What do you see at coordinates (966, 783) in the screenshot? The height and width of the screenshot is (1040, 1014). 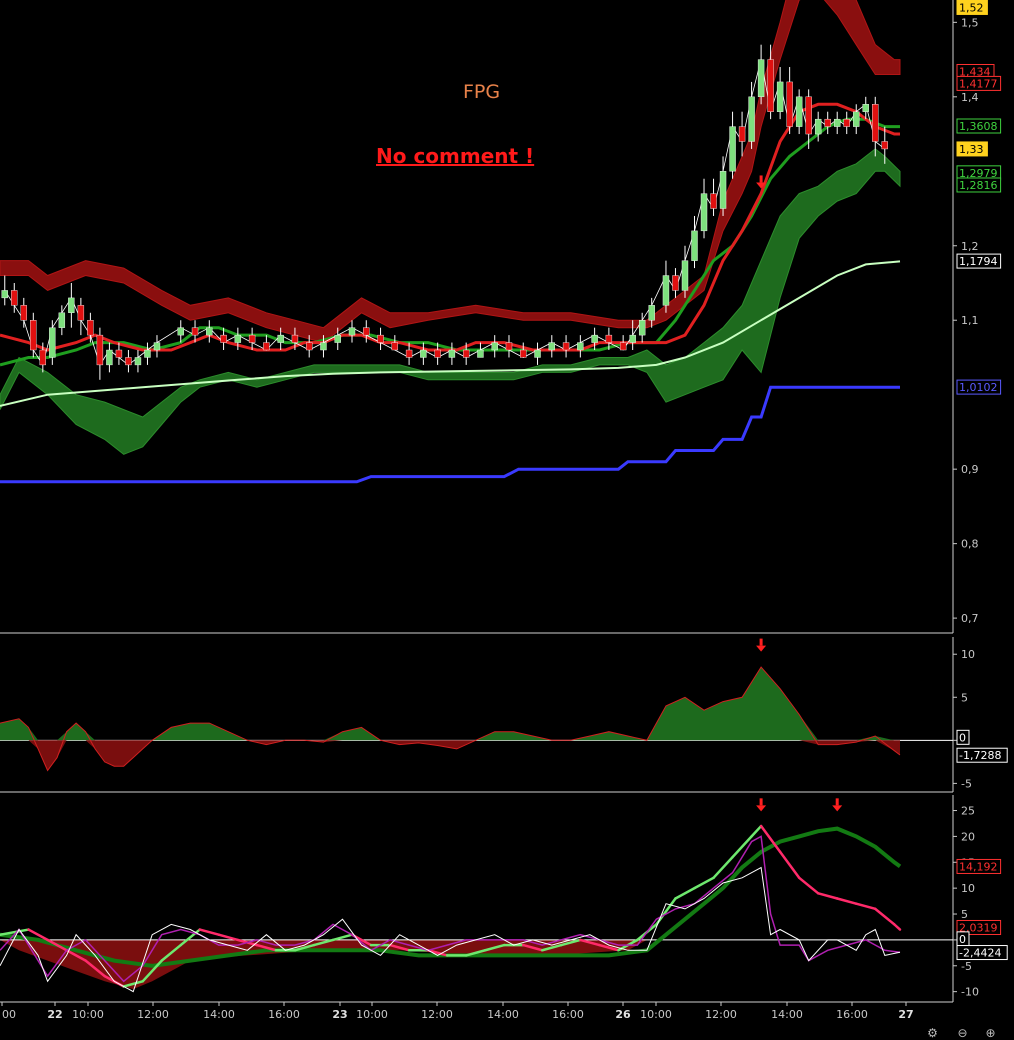 I see `y-tick-label: -5` at bounding box center [966, 783].